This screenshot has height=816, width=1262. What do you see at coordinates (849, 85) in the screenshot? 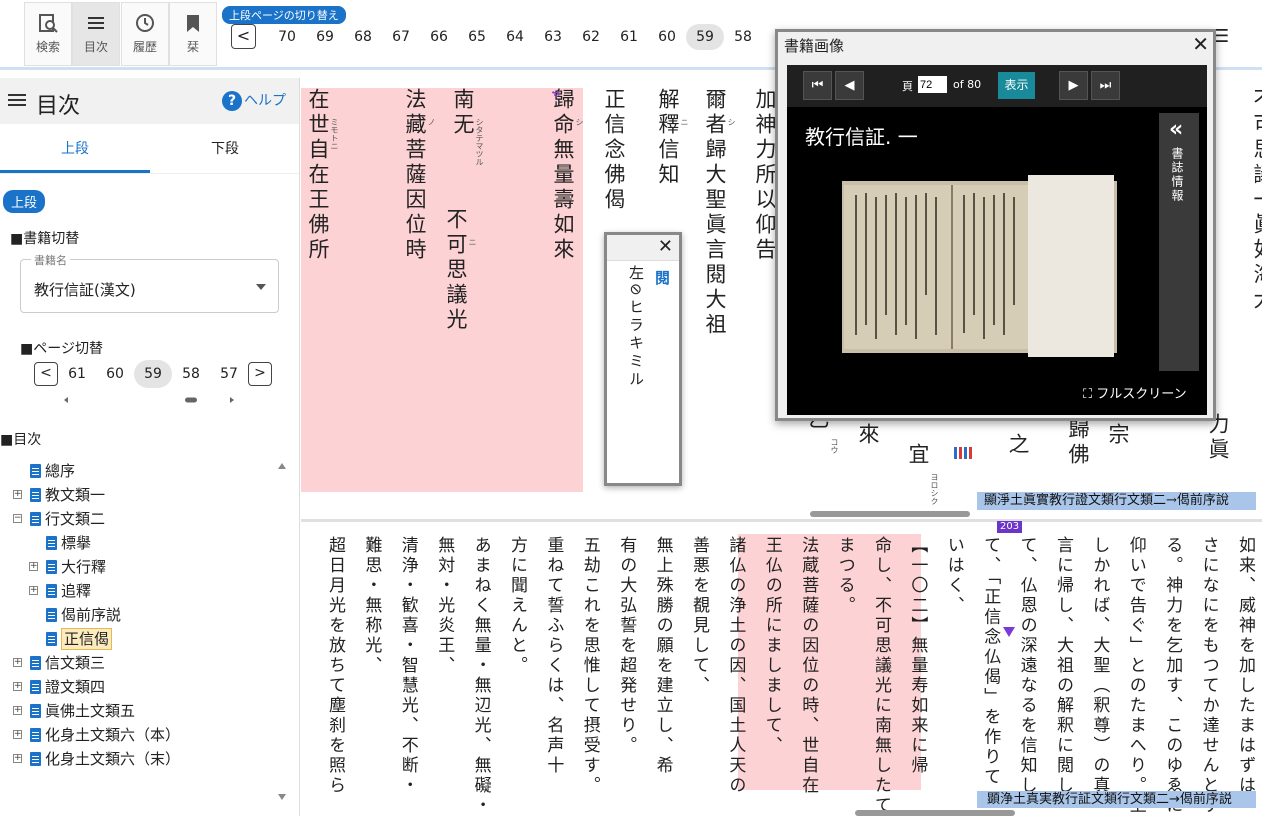
I see `prev-page-button: ◀` at bounding box center [849, 85].